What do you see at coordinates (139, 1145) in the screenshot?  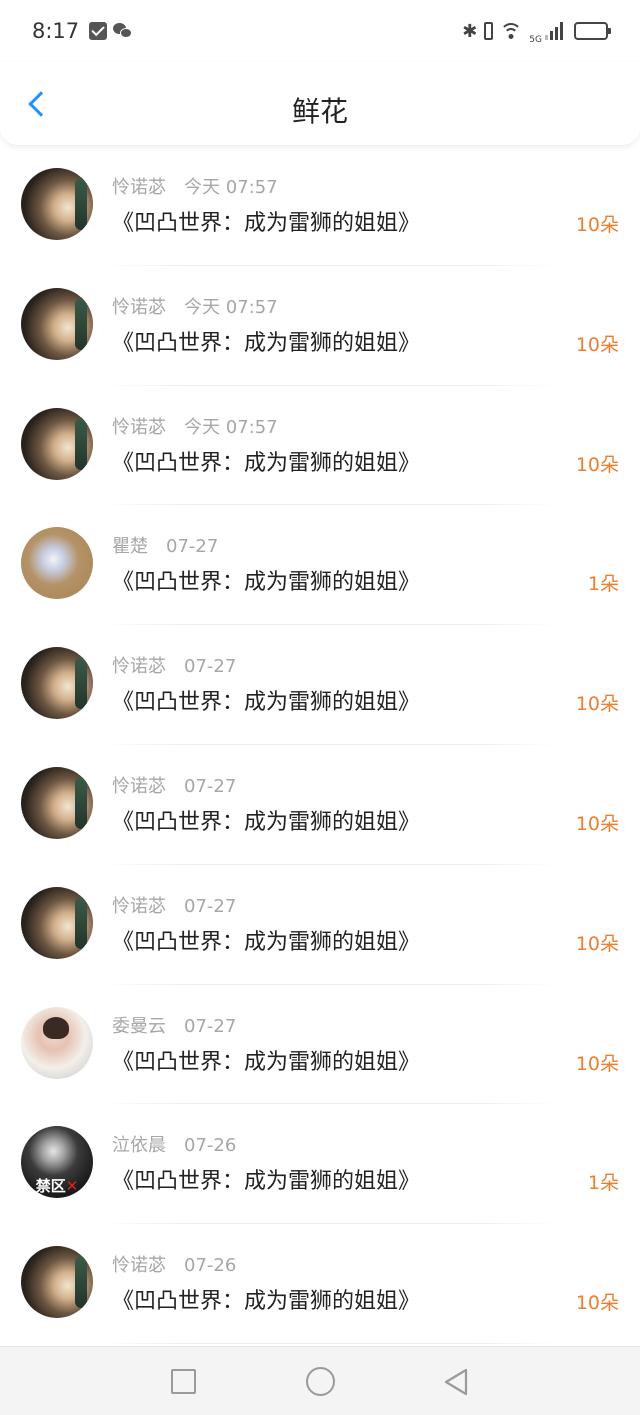 I see `sender-name: 泣依晨` at bounding box center [139, 1145].